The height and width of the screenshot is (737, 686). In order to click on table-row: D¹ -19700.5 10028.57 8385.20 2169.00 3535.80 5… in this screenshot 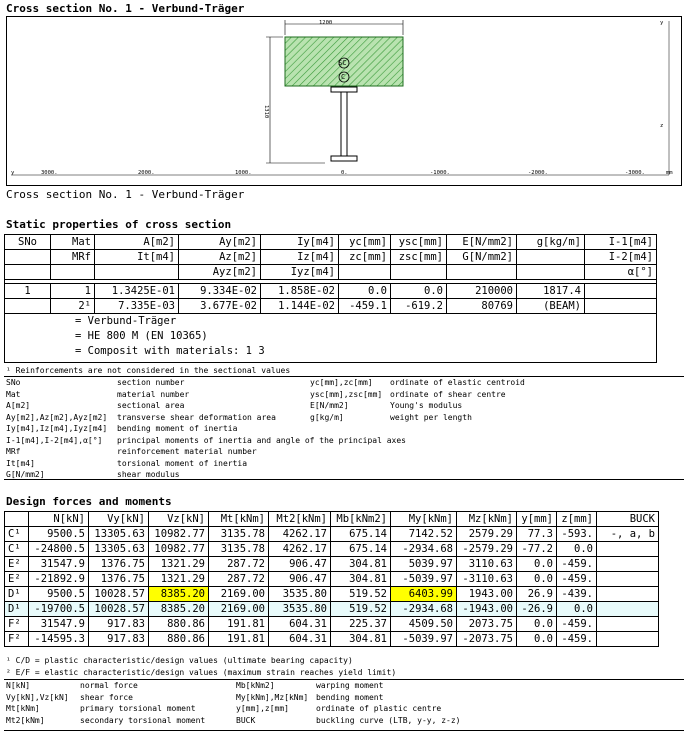, I will do `click(331, 609)`.